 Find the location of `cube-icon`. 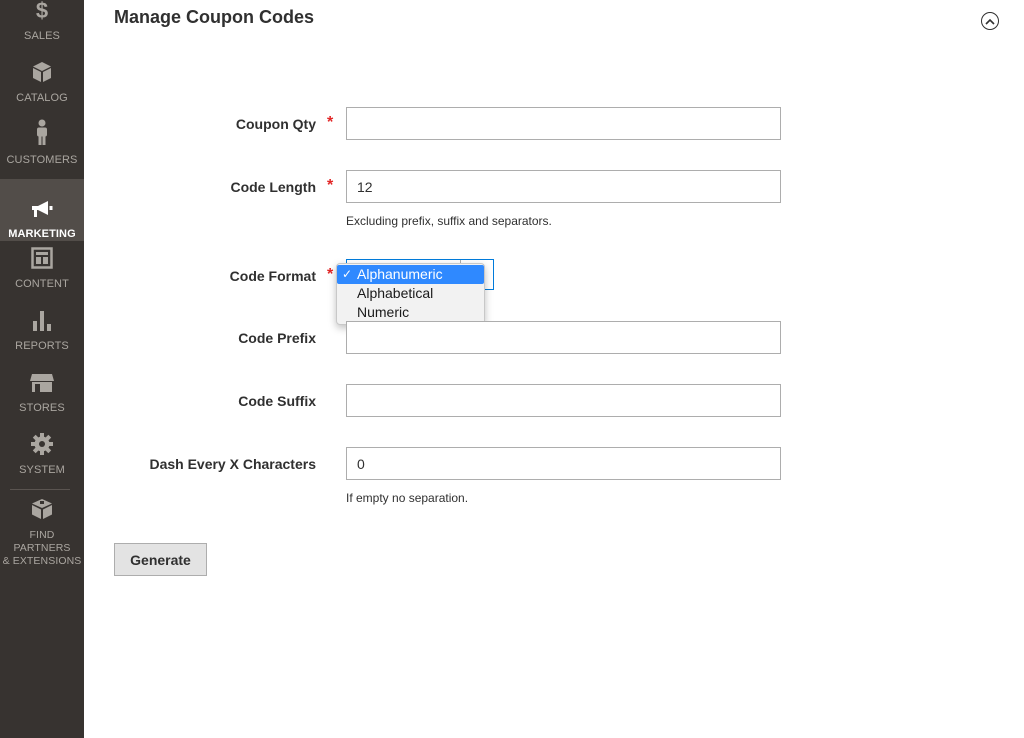

cube-icon is located at coordinates (42, 74).